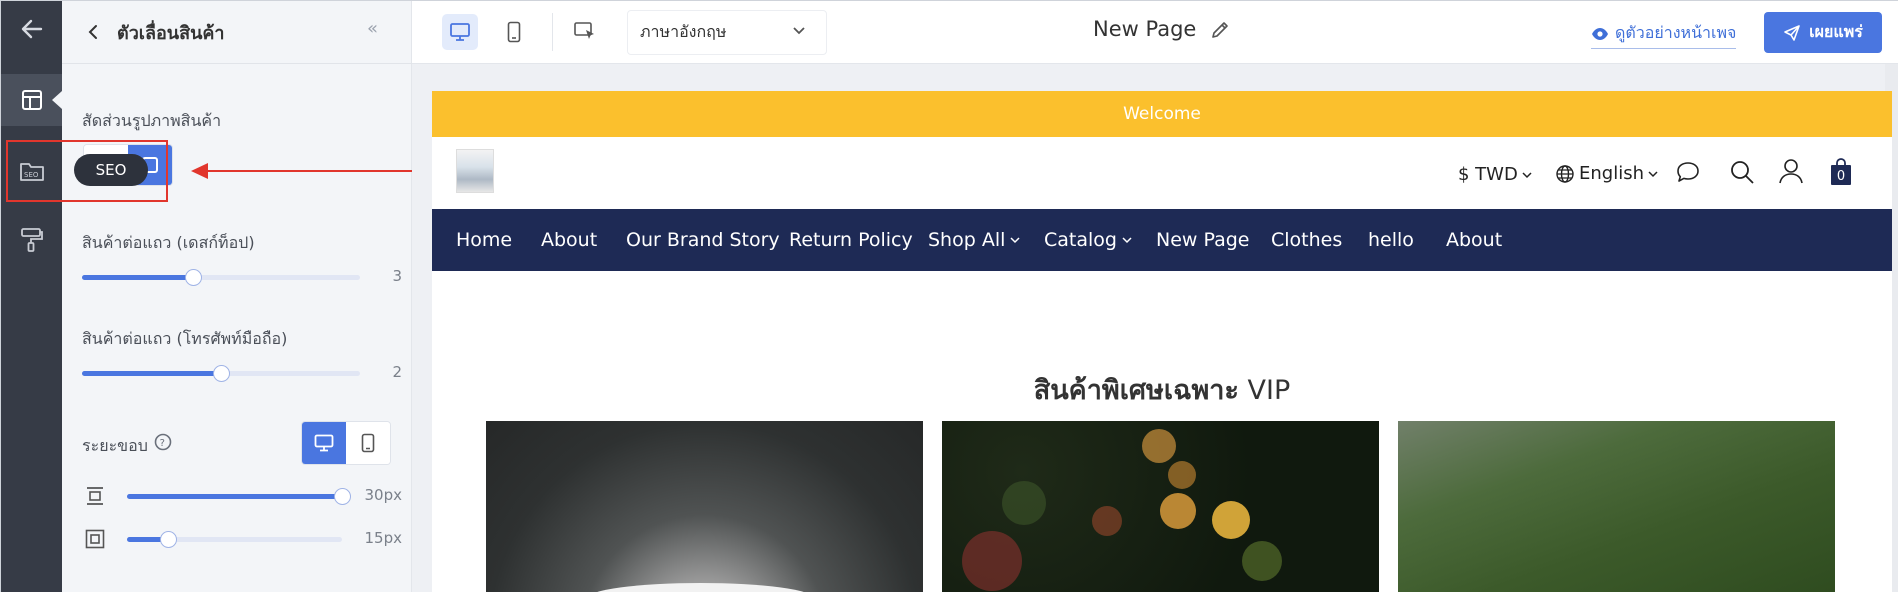 This screenshot has height=592, width=1898. Describe the element at coordinates (552, 32) in the screenshot. I see `toolbar-divider` at that location.